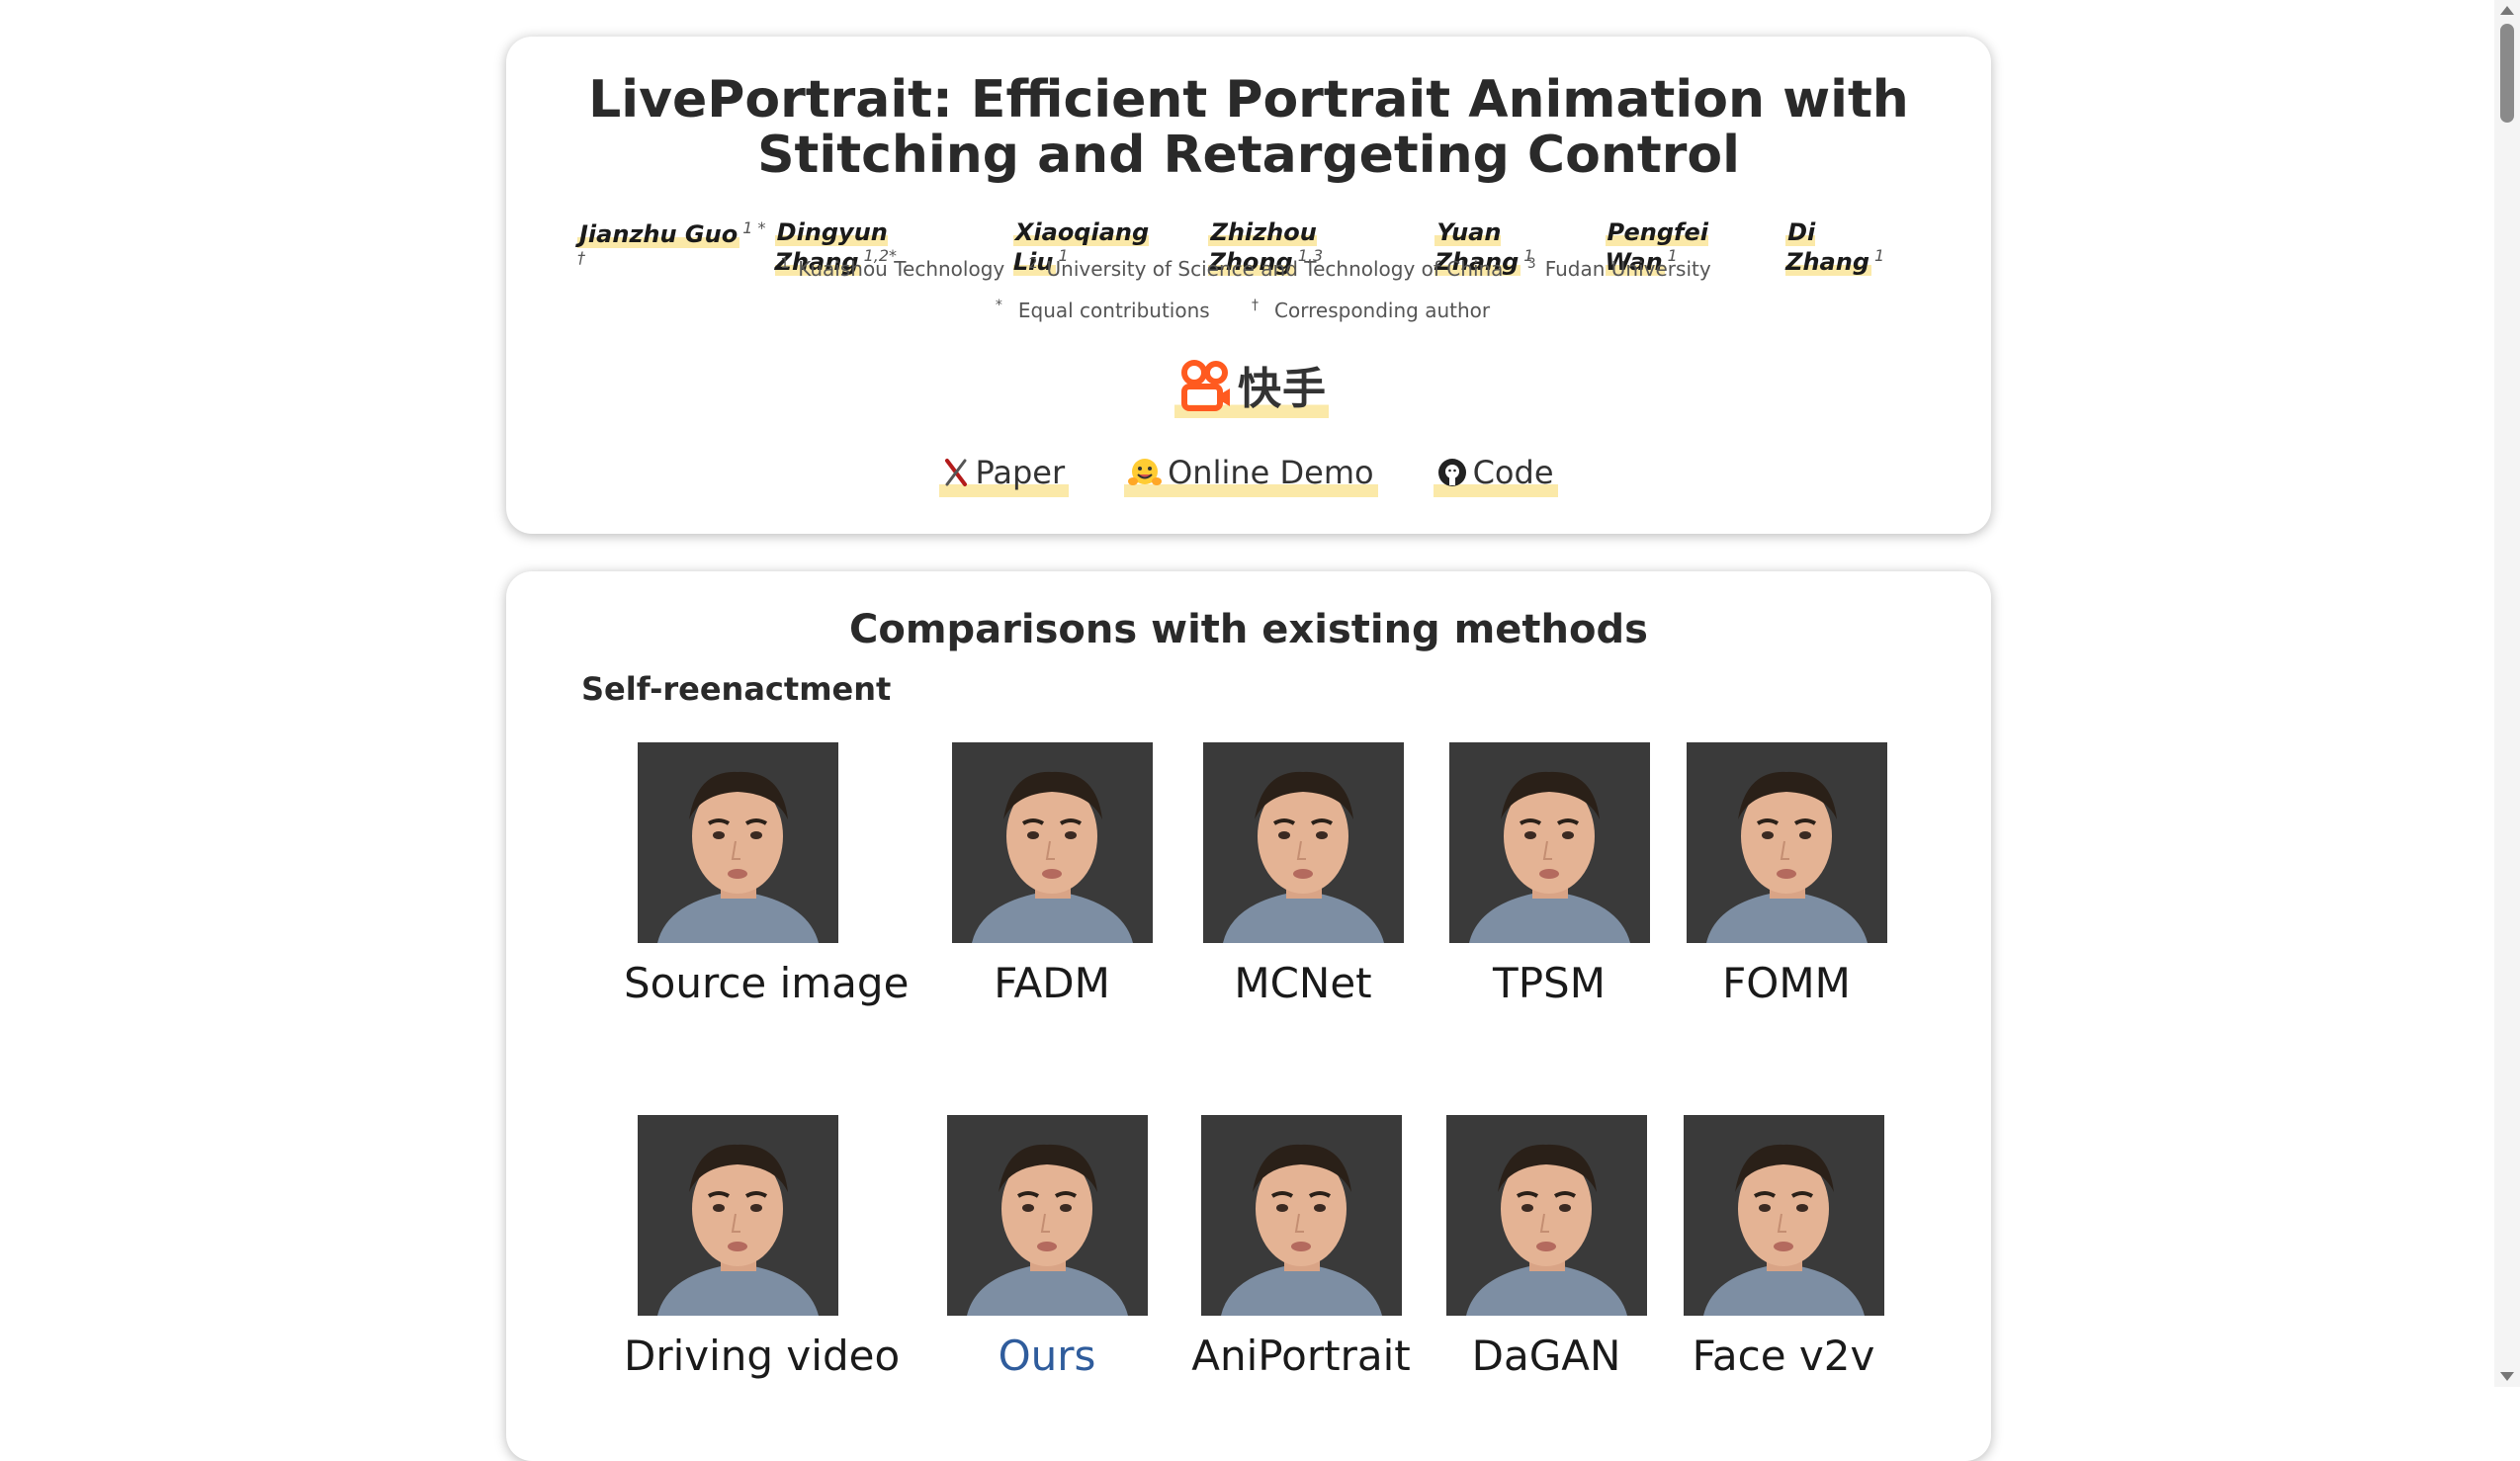  I want to click on video-caption-ours: Ours, so click(1047, 1356).